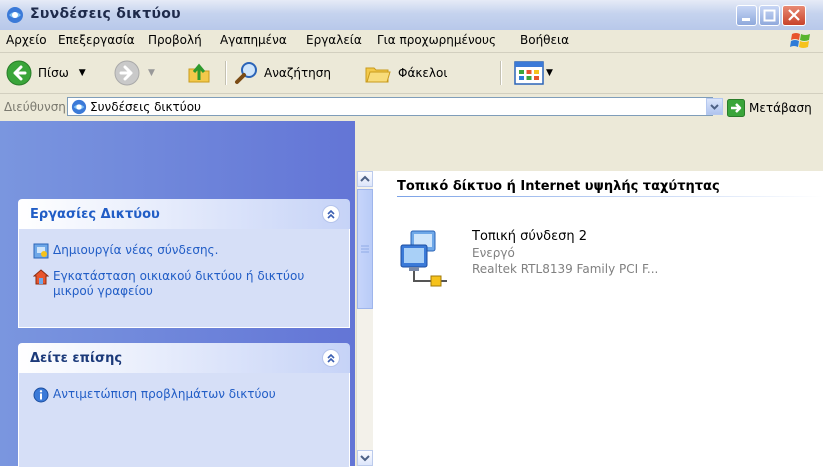 This screenshot has height=468, width=823. I want to click on views-grid-icon, so click(529, 73).